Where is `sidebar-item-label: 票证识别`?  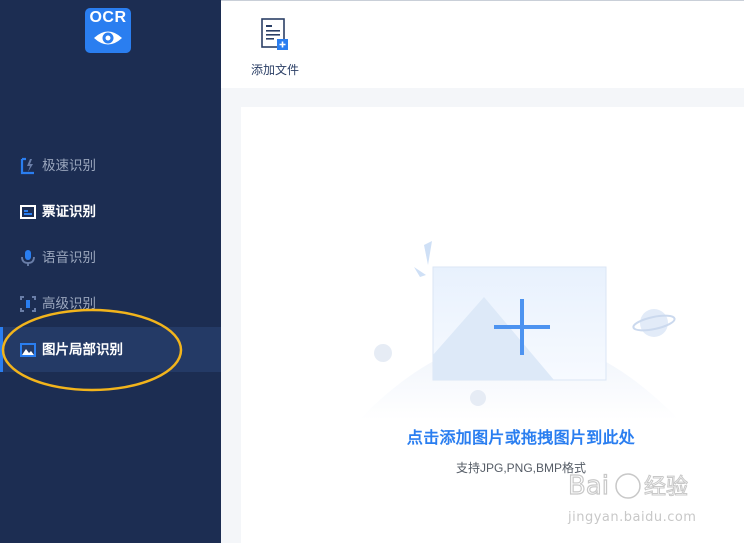 sidebar-item-label: 票证识别 is located at coordinates (69, 211).